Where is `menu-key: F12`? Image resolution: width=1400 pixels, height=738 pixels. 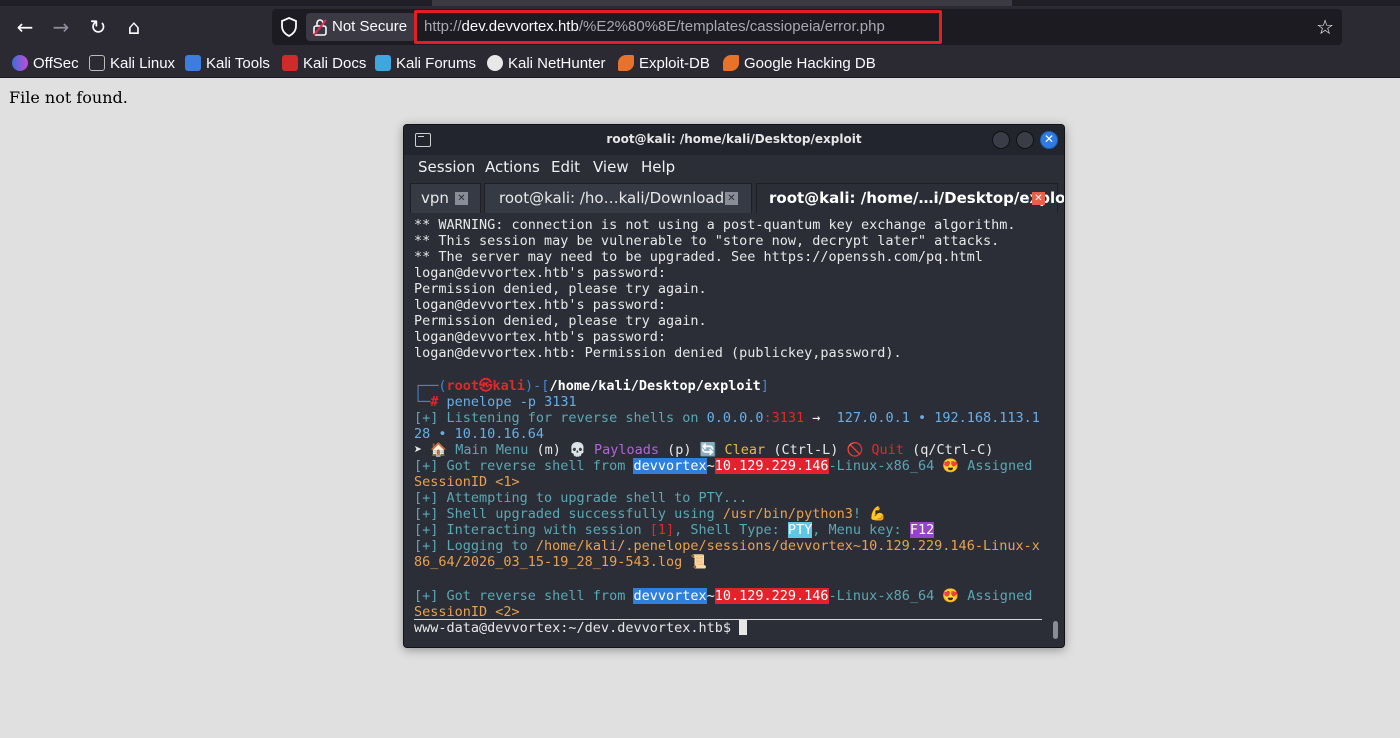
menu-key: F12 is located at coordinates (922, 530).